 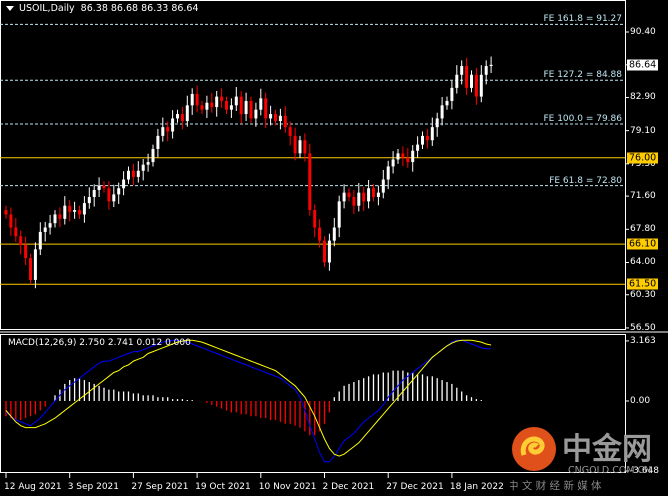 What do you see at coordinates (93, 487) in the screenshot?
I see `x-tick-label: 3 Sep 2021` at bounding box center [93, 487].